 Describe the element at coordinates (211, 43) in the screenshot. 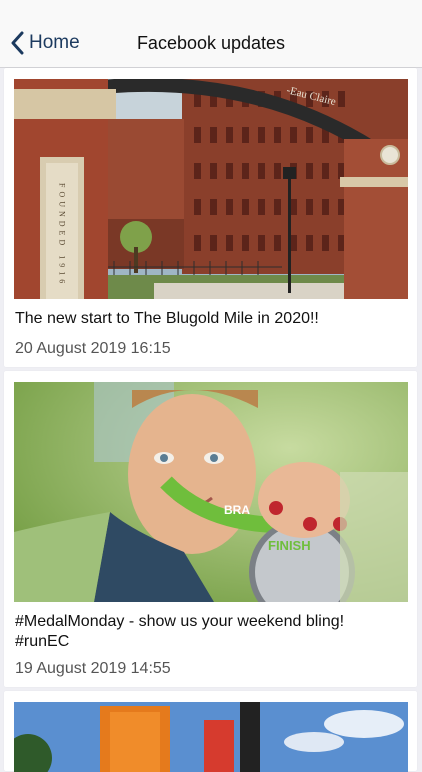

I see `page-title: Facebook updates` at that location.